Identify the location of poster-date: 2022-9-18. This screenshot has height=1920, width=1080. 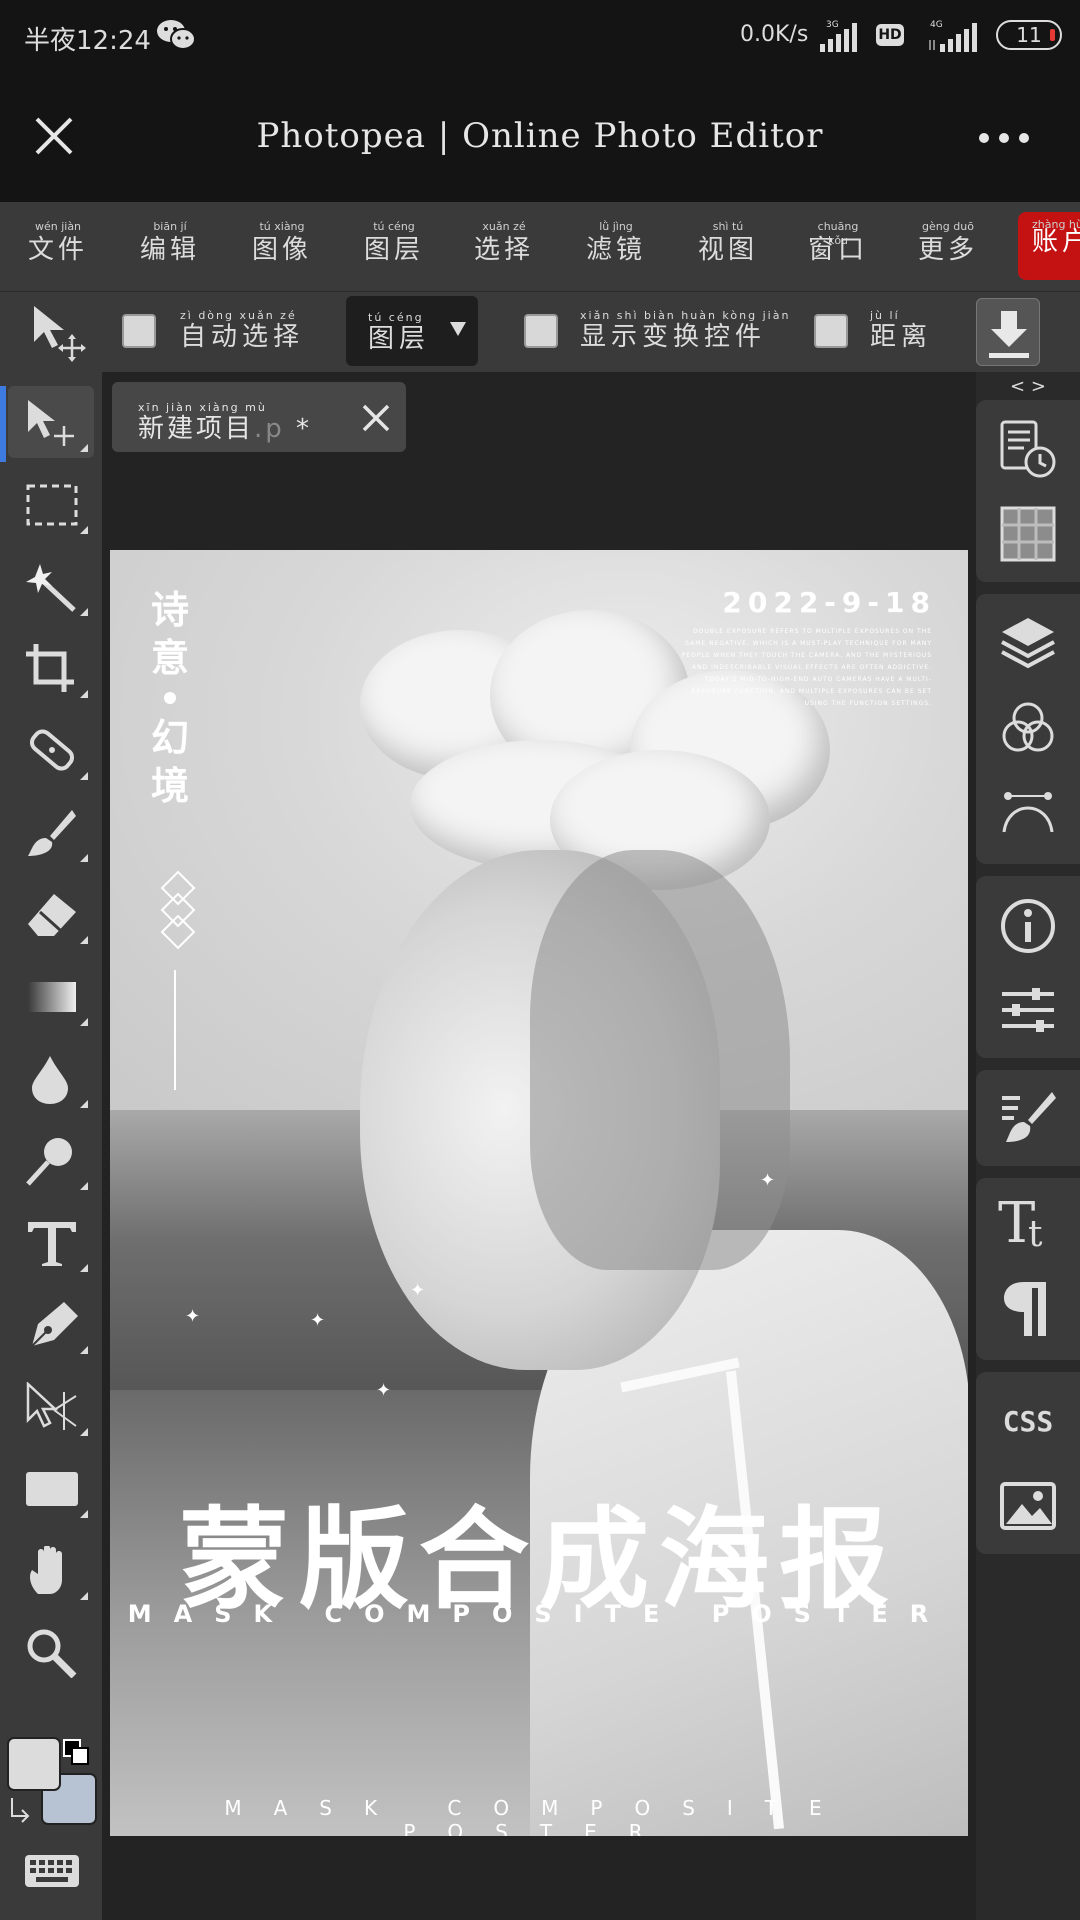
(829, 602).